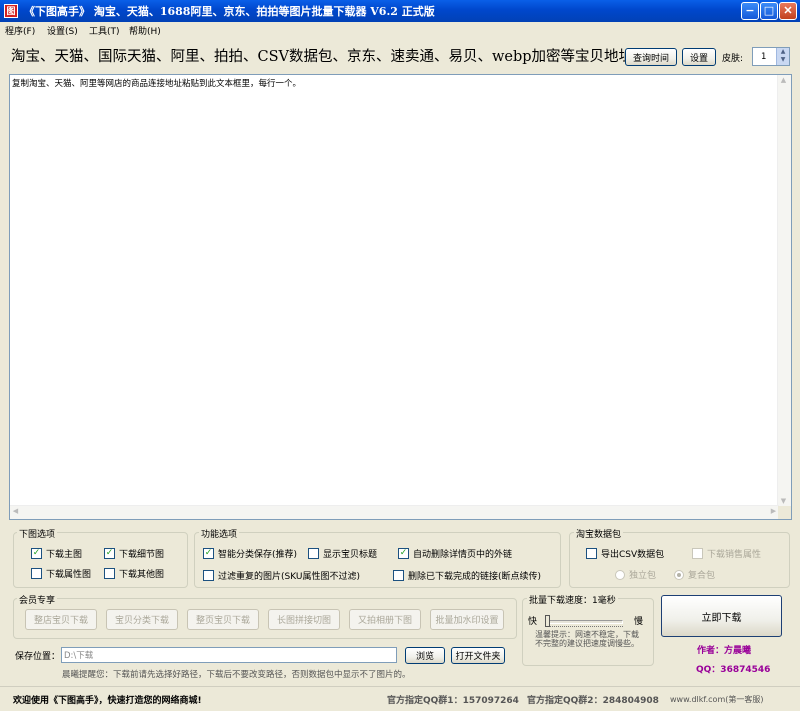 Image resolution: width=800 pixels, height=711 pixels. Describe the element at coordinates (15, 511) in the screenshot. I see `scroll-left-icon: ◀` at that location.